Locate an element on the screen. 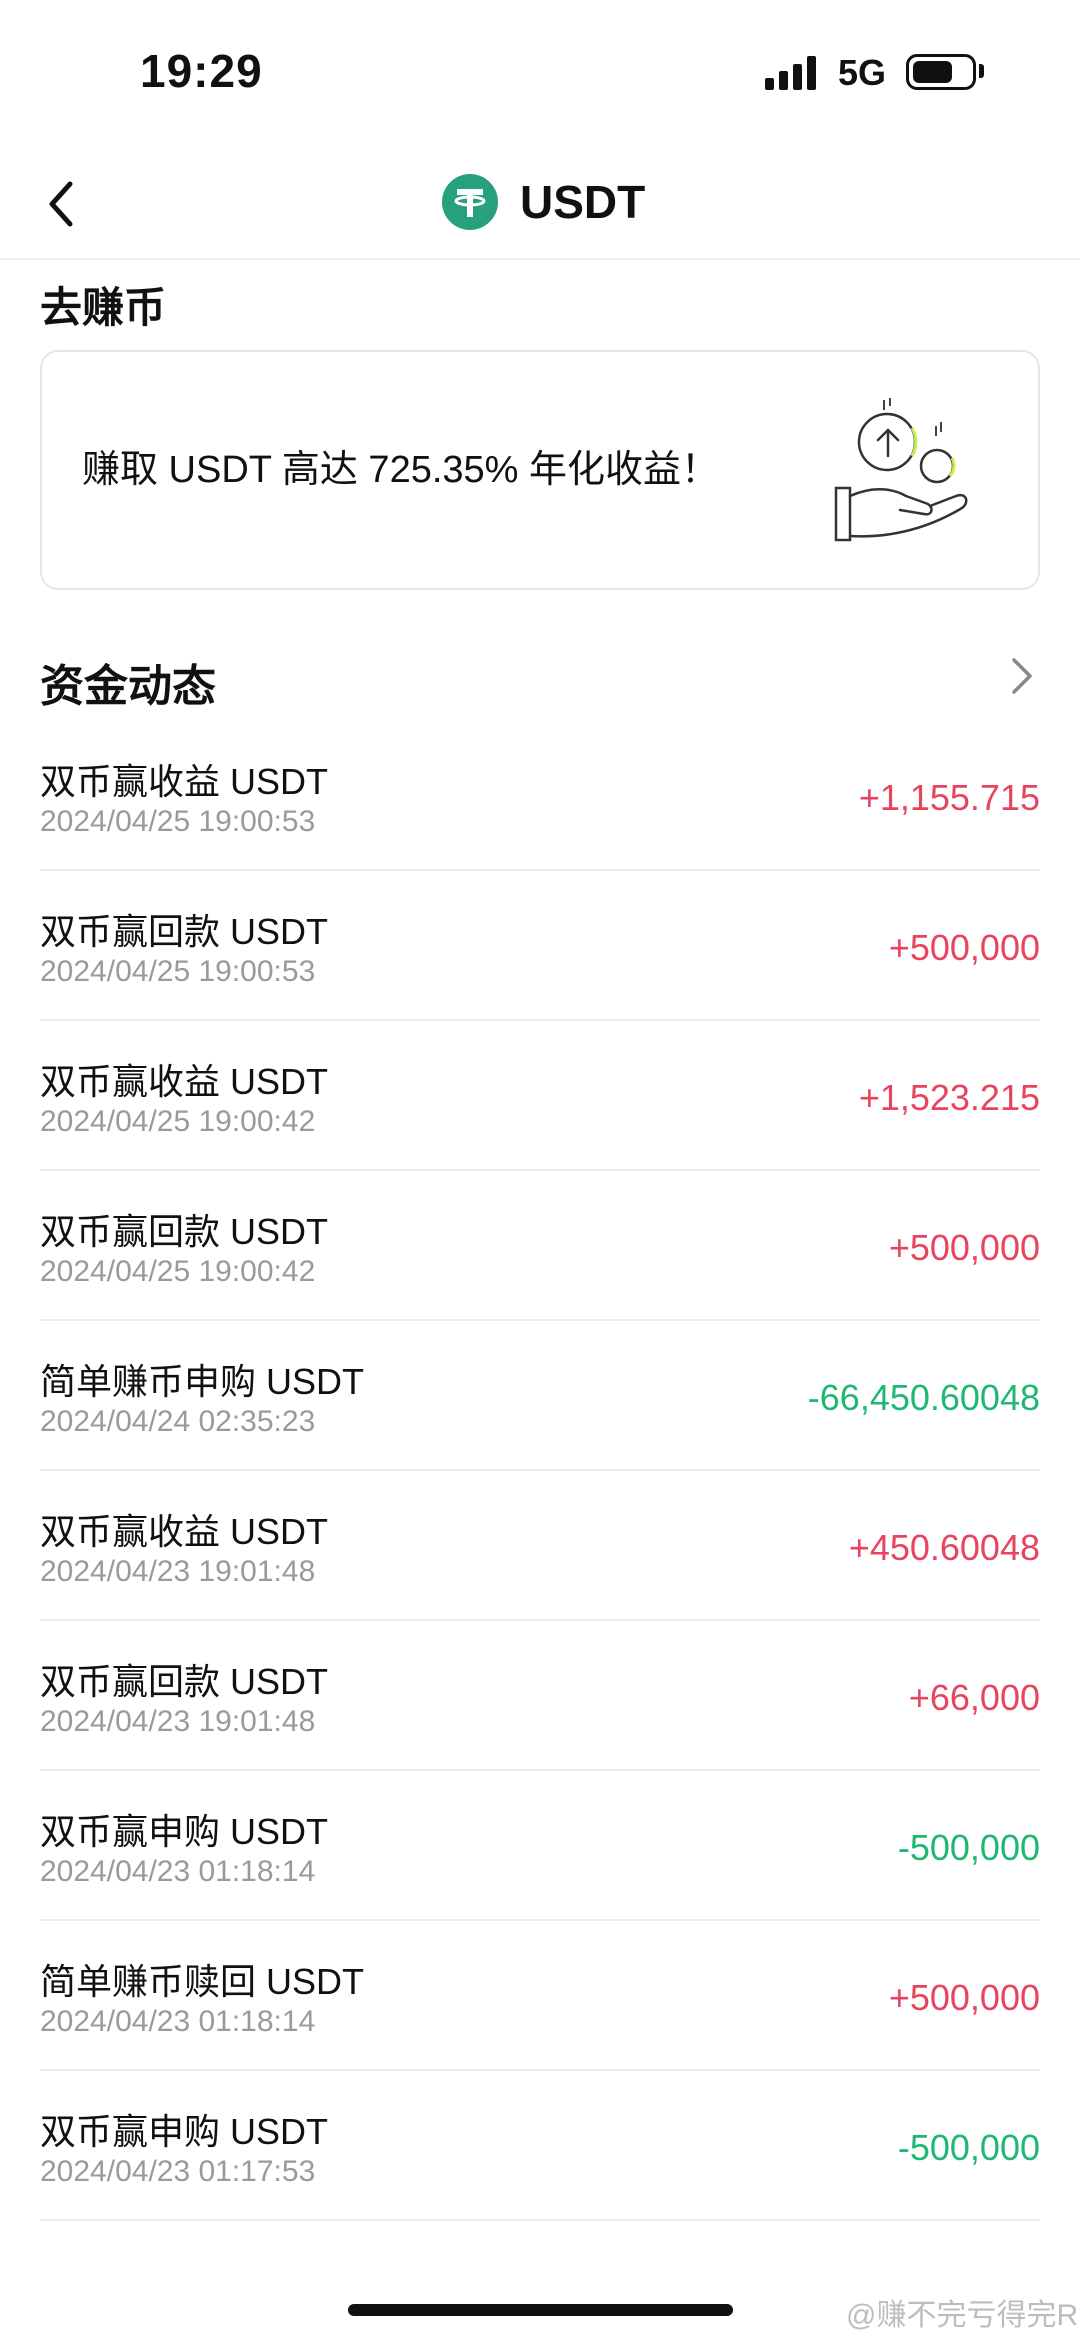 This screenshot has width=1080, height=2341. network-type: 5G is located at coordinates (862, 72).